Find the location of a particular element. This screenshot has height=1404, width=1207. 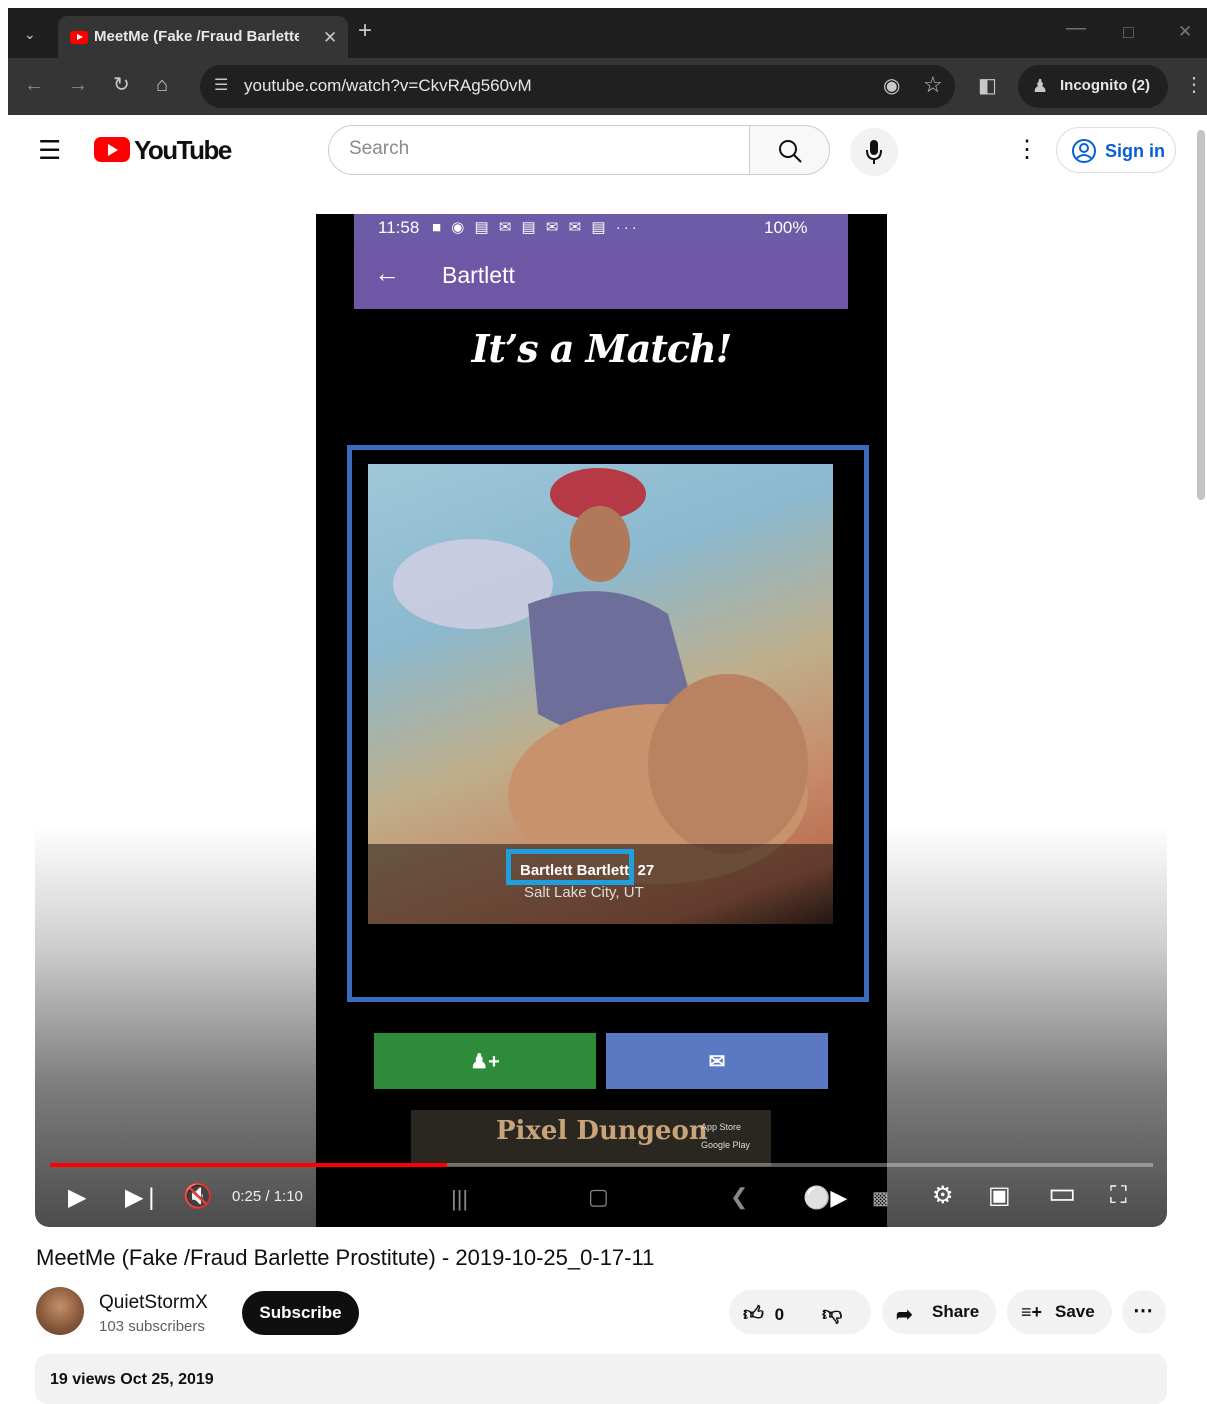

description-box: 19 views Oct 25, 2019 is located at coordinates (601, 1379).